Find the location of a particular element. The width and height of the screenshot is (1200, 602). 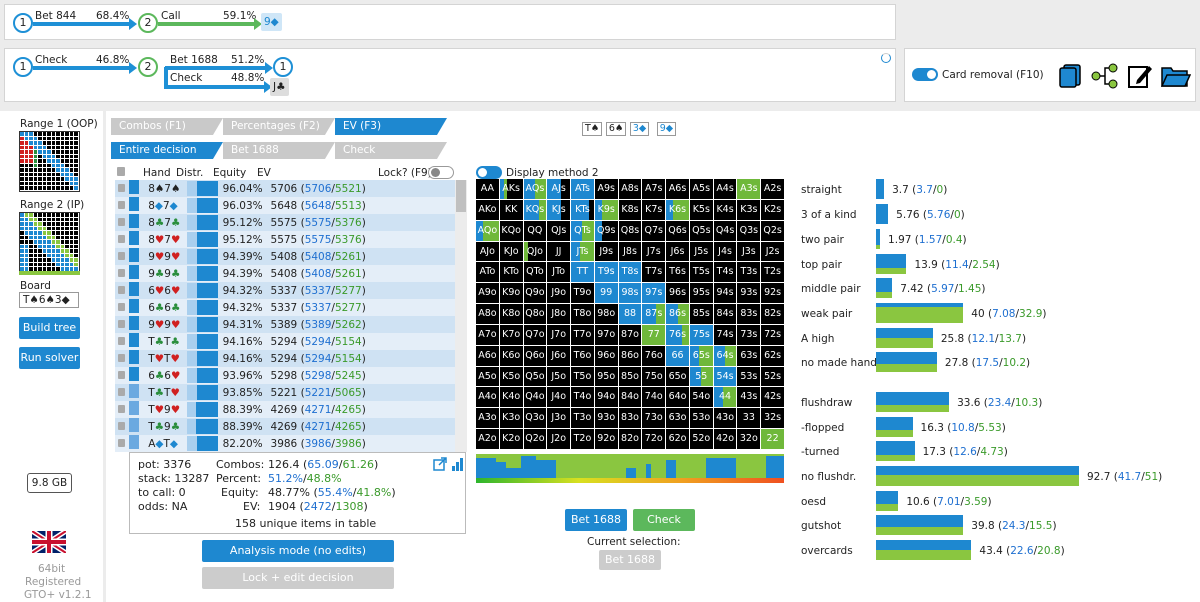

matrix-cell: 93o is located at coordinates (606, 418).